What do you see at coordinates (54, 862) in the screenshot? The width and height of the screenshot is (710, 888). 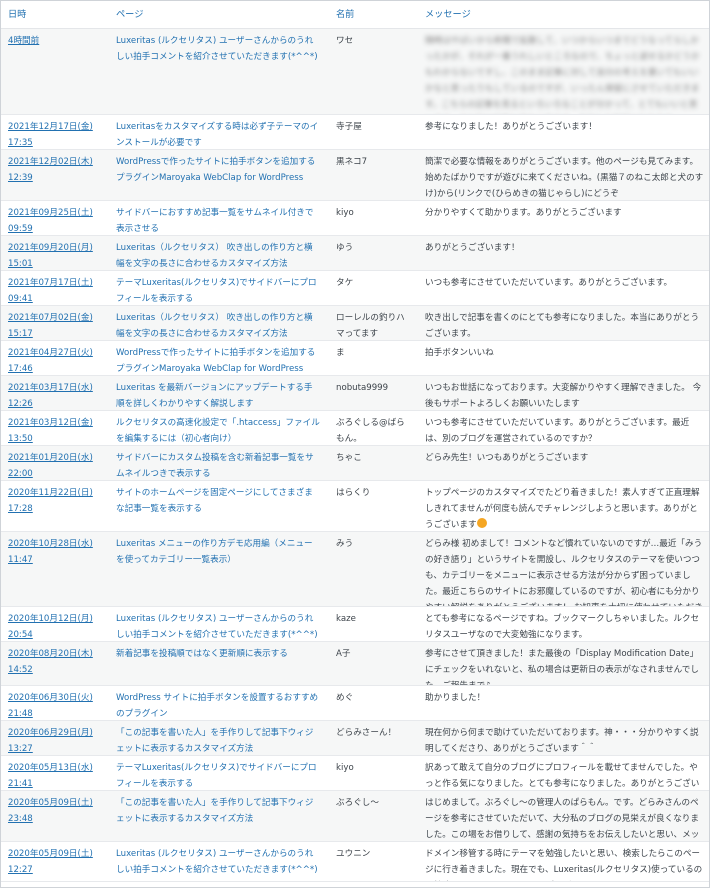 I see `date-link: 2020年05月09日(土) 12:27` at bounding box center [54, 862].